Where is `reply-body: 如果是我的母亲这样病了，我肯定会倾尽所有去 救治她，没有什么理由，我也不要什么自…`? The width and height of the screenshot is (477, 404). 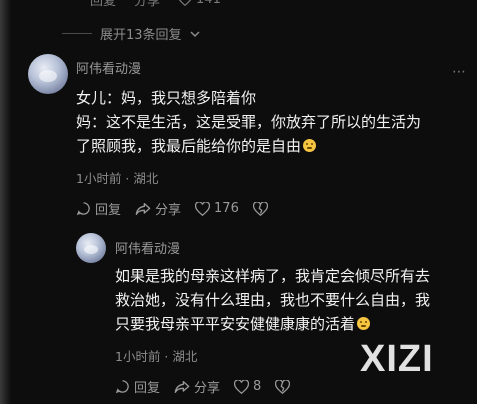
reply-body: 如果是我的母亲这样病了，我肯定会倾尽所有去 救治她，没有什么理由，我也不要什么自… is located at coordinates (296, 300).